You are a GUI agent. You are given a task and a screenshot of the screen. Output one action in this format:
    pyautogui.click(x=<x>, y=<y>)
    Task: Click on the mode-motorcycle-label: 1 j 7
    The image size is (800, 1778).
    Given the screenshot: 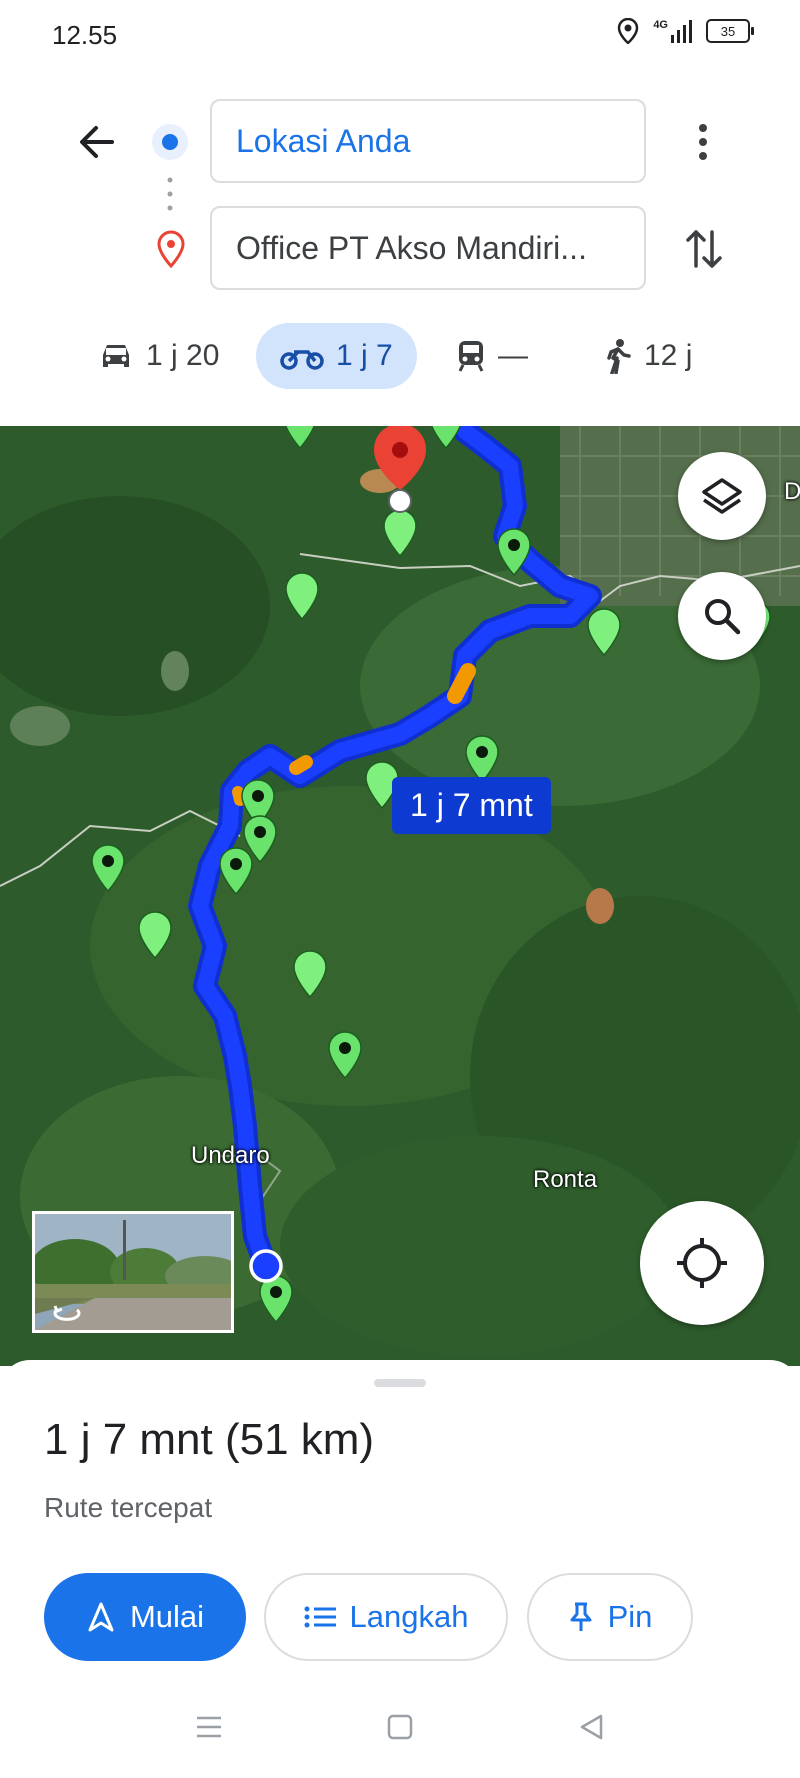 What is the action you would take?
    pyautogui.click(x=364, y=355)
    